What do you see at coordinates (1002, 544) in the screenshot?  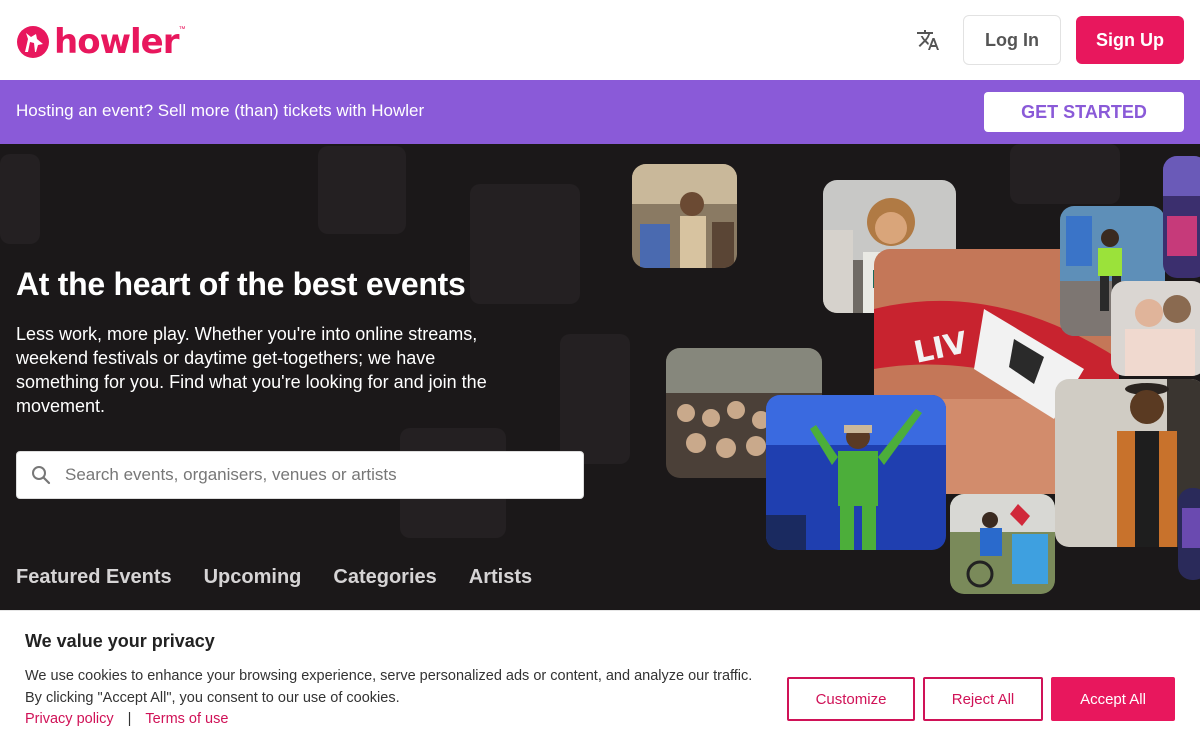 I see `photo-cyclist` at bounding box center [1002, 544].